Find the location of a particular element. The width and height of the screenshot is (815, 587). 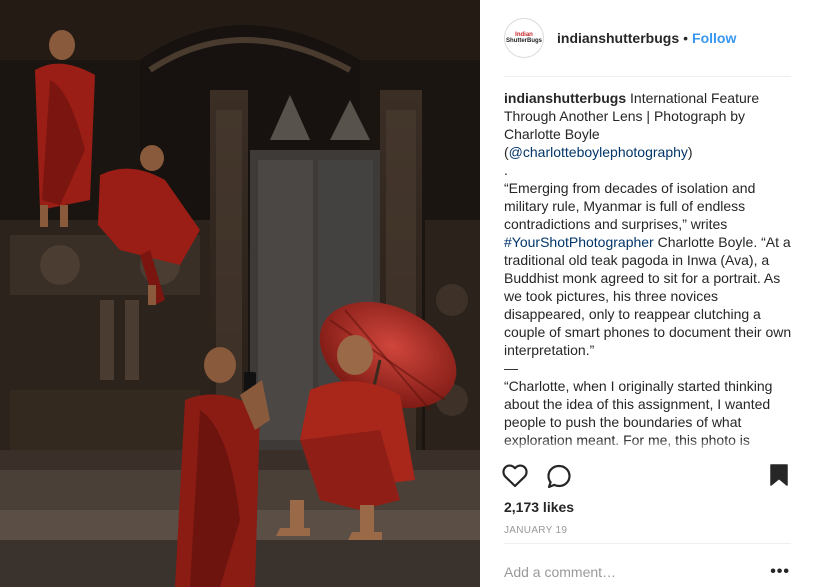

avatar-logo: Indian ShutterBugs is located at coordinates (524, 38).